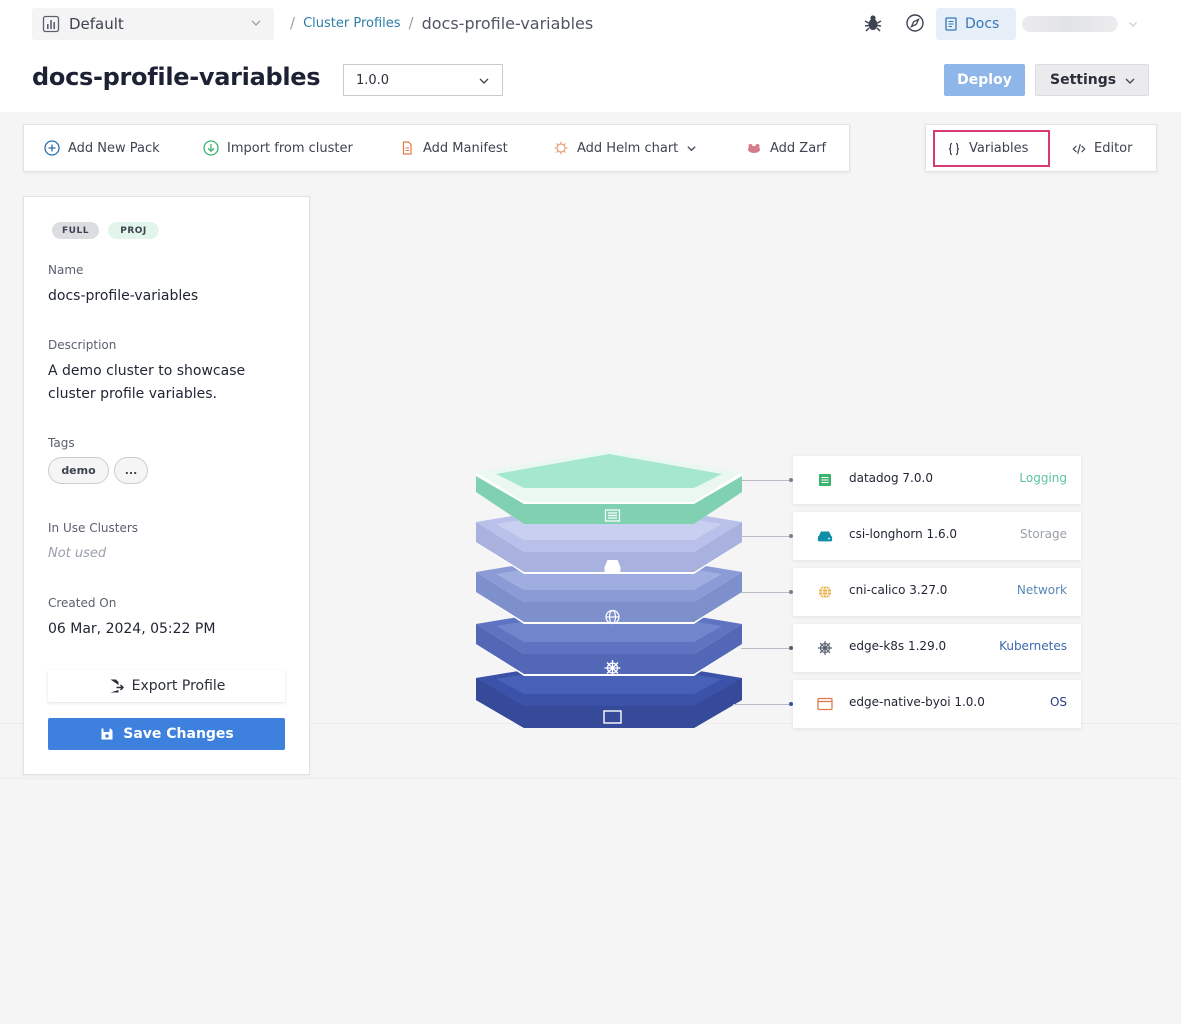 The height and width of the screenshot is (1024, 1181). Describe the element at coordinates (984, 80) in the screenshot. I see `deploy-button: Deploy` at that location.